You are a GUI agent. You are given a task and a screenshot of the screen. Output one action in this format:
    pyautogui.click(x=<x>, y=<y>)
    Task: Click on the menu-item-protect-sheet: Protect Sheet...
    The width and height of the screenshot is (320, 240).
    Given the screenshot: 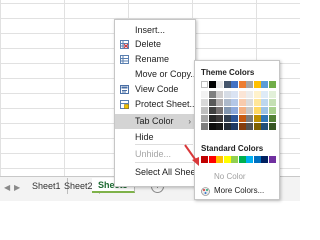 What is the action you would take?
    pyautogui.click(x=156, y=104)
    